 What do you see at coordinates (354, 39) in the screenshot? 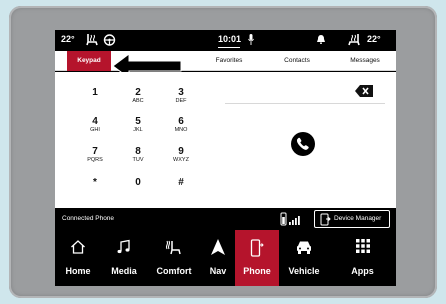
I see `passenger-heated-seat-icon` at bounding box center [354, 39].